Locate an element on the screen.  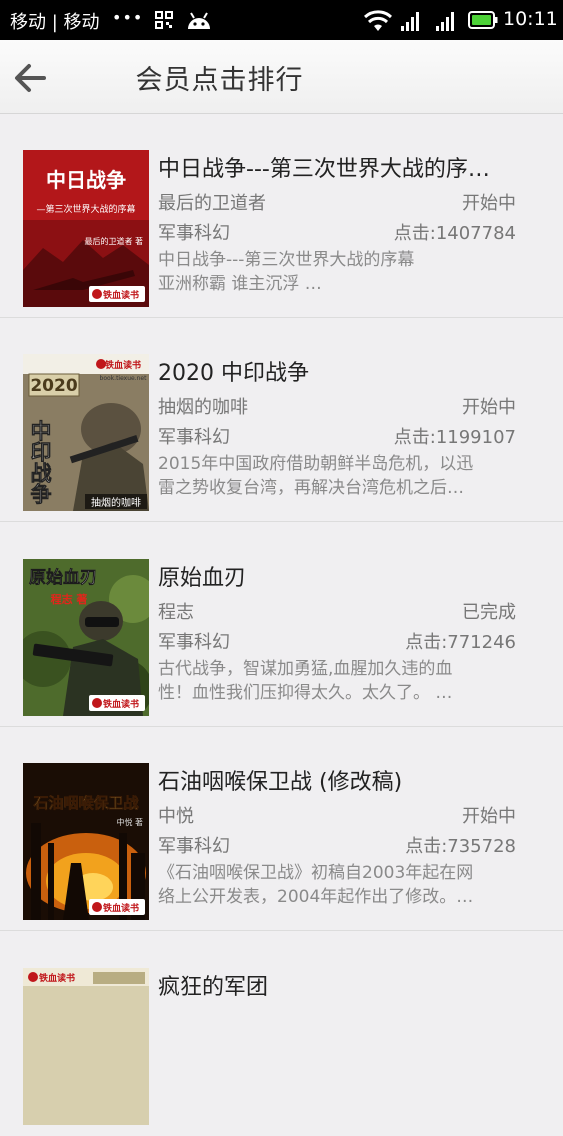
book-status: 已完成 is located at coordinates (489, 612).